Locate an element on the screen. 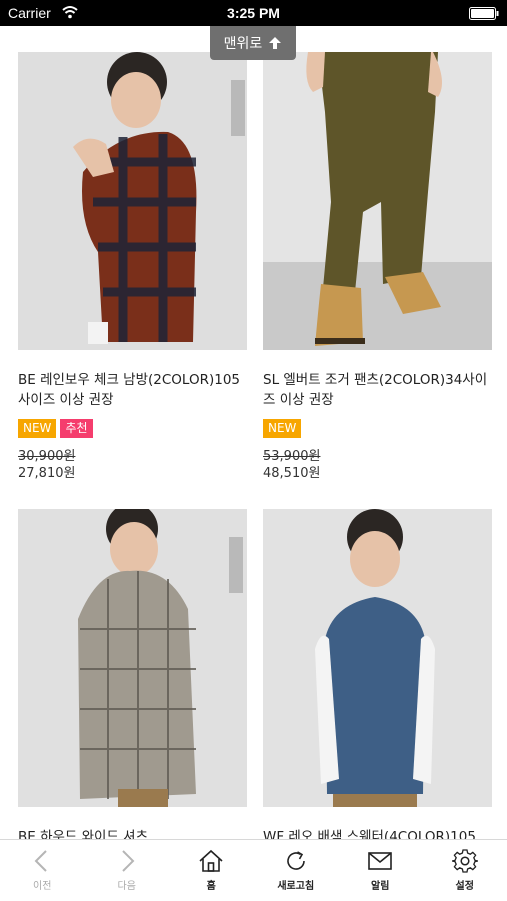 Image resolution: width=507 pixels, height=901 pixels. settings-button: 설정 is located at coordinates (465, 870).